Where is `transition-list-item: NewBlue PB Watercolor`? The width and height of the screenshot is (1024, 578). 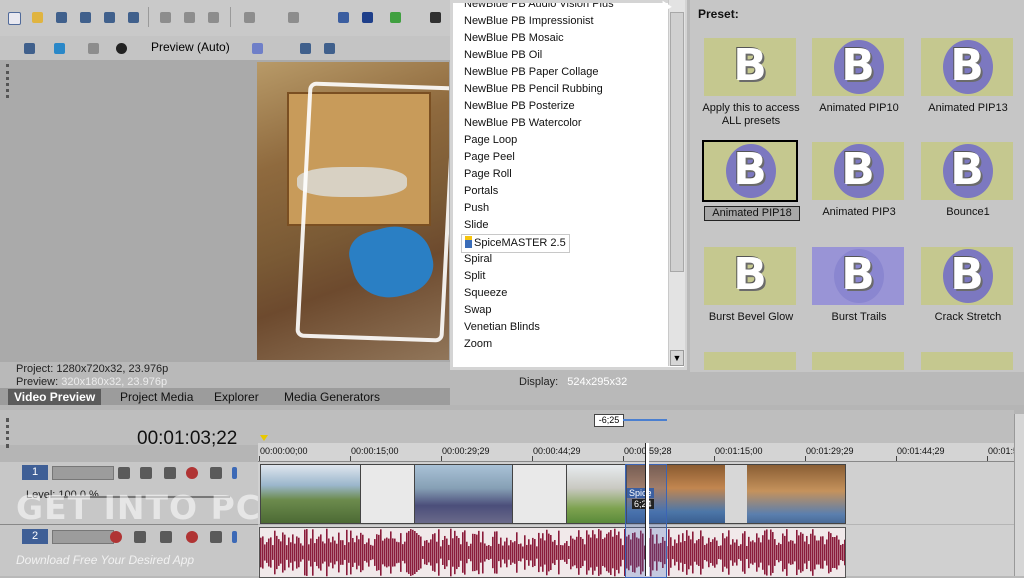
transition-list-item: NewBlue PB Watercolor is located at coordinates (523, 123).